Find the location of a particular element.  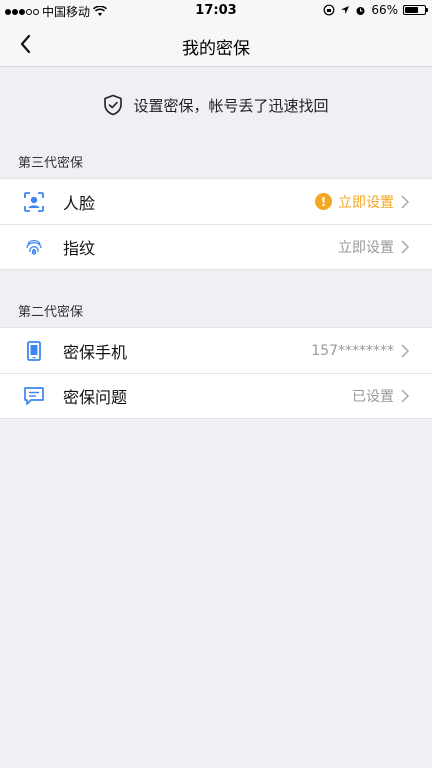

list-item-phone: 密保手机 157******** is located at coordinates (216, 350).